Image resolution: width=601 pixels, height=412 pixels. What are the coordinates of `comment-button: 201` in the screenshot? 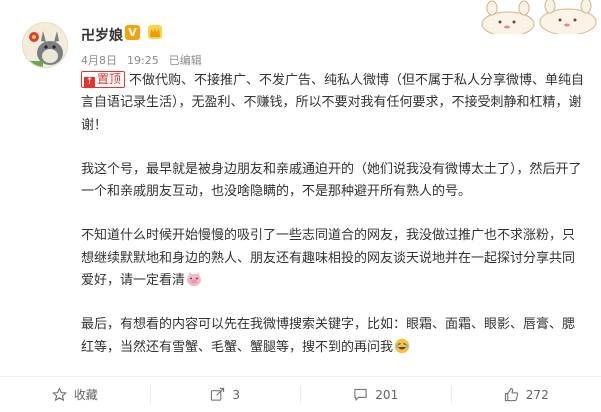 It's located at (375, 394).